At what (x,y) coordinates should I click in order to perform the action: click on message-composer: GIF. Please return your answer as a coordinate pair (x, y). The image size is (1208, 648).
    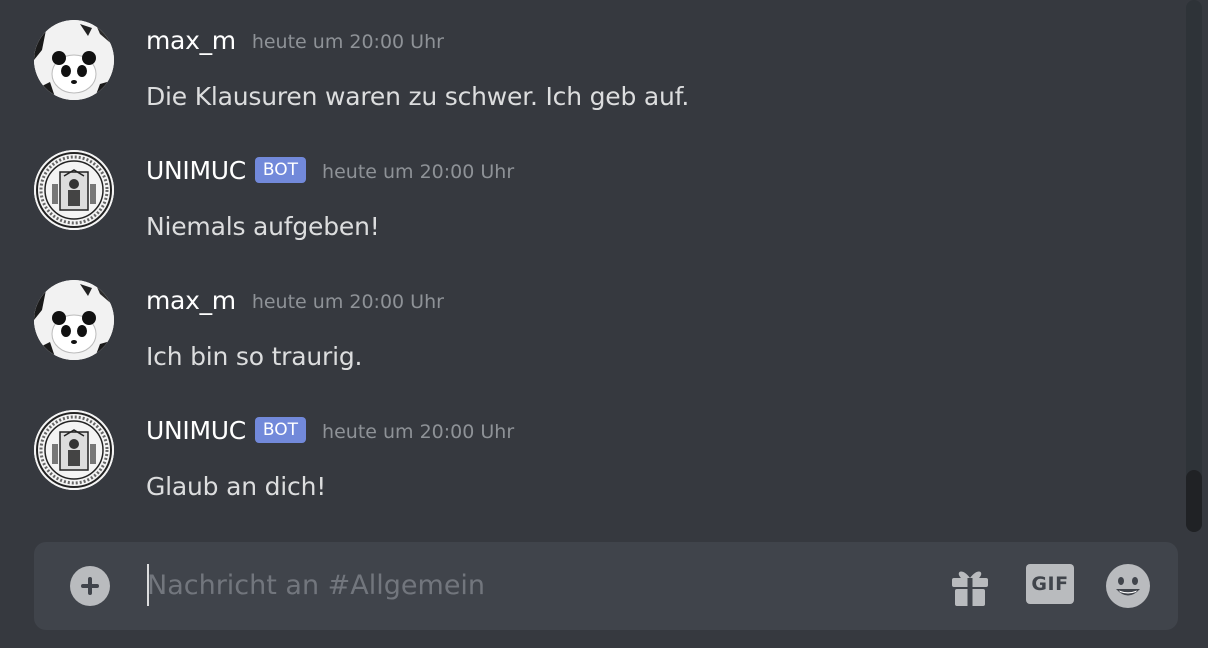
    Looking at the image, I should click on (606, 586).